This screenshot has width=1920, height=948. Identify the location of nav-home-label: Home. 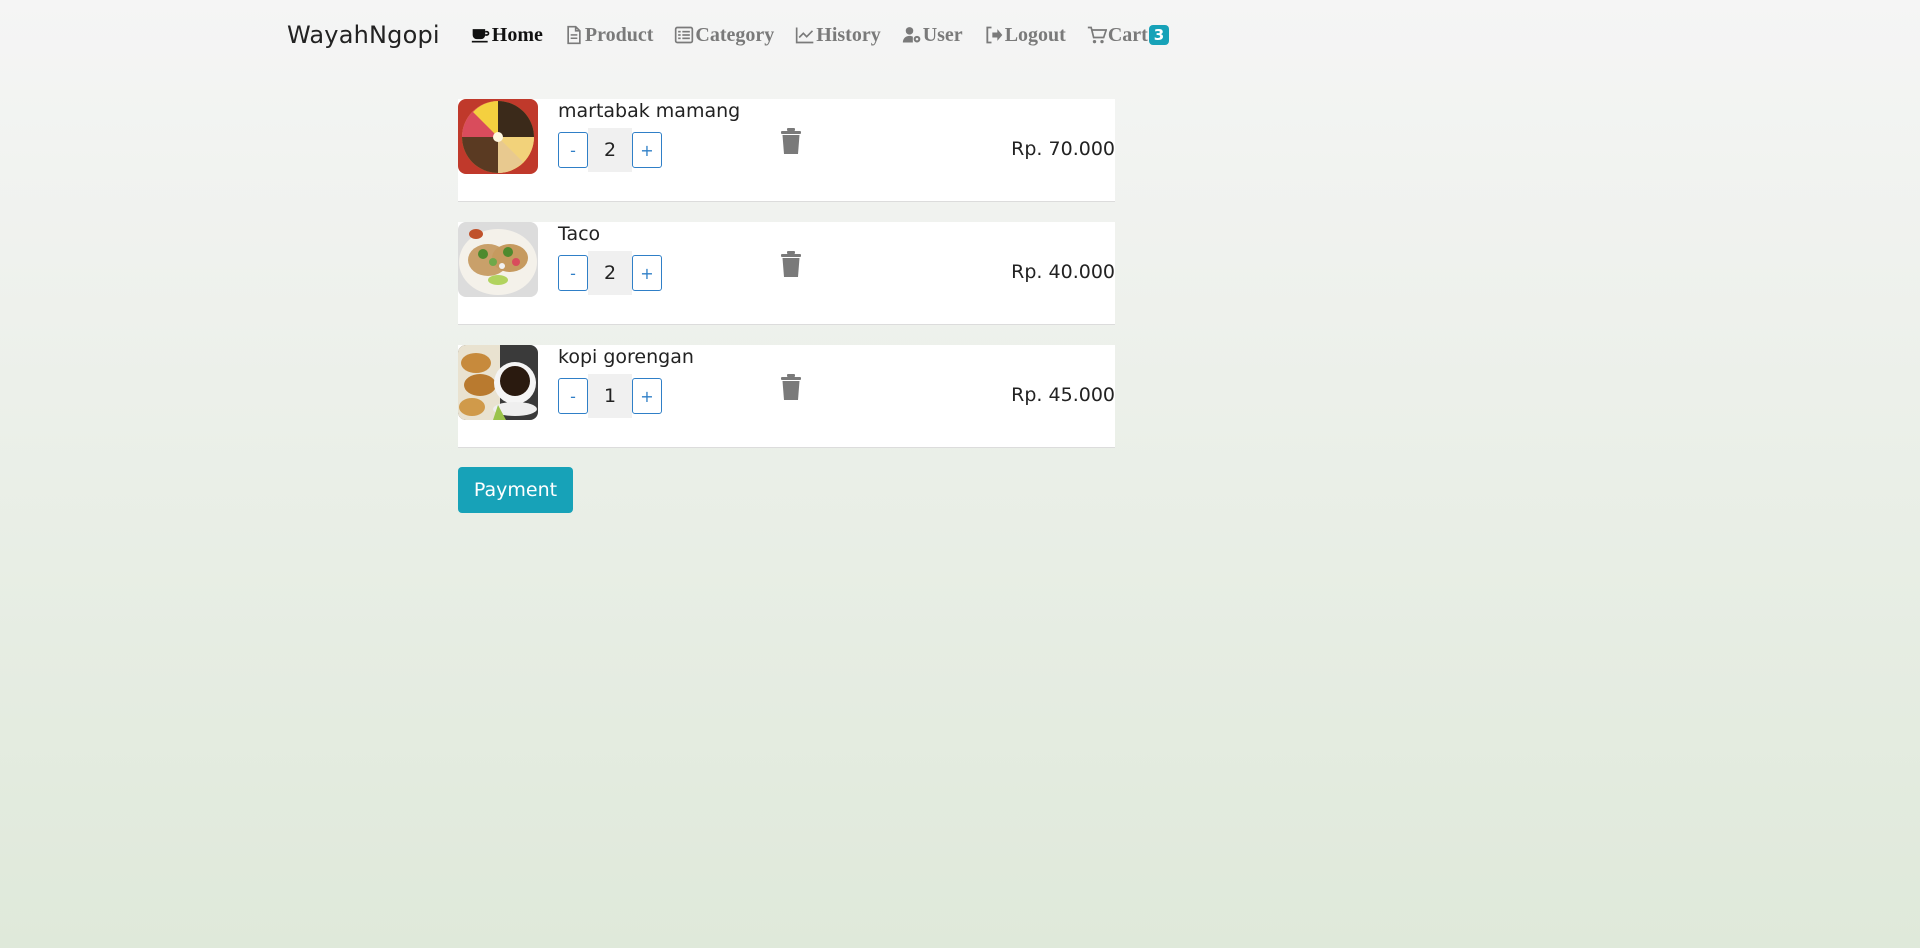
(517, 34).